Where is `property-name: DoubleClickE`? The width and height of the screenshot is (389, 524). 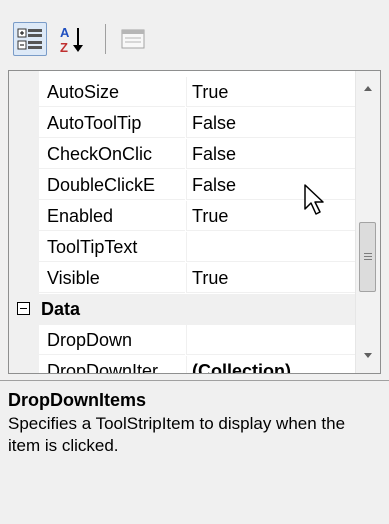 property-name: DoubleClickE is located at coordinates (112, 185).